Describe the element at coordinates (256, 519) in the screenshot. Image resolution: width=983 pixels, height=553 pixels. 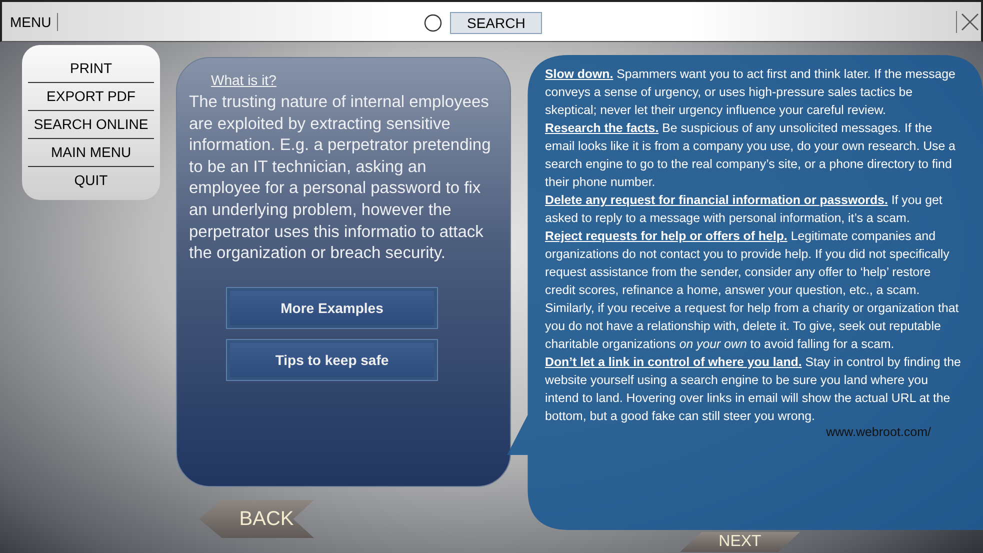
I see `back-button: BACK` at that location.